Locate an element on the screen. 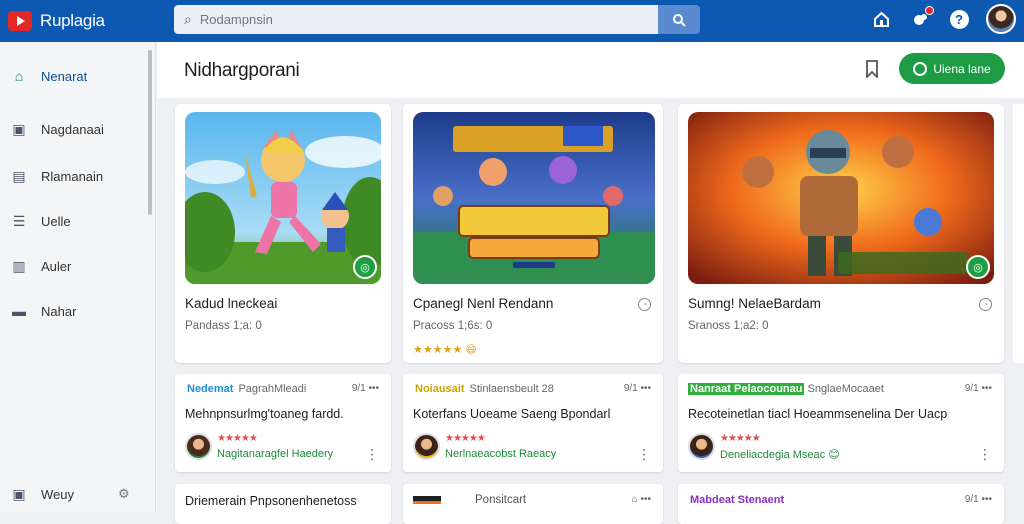  notification-badge is located at coordinates (929, 10).